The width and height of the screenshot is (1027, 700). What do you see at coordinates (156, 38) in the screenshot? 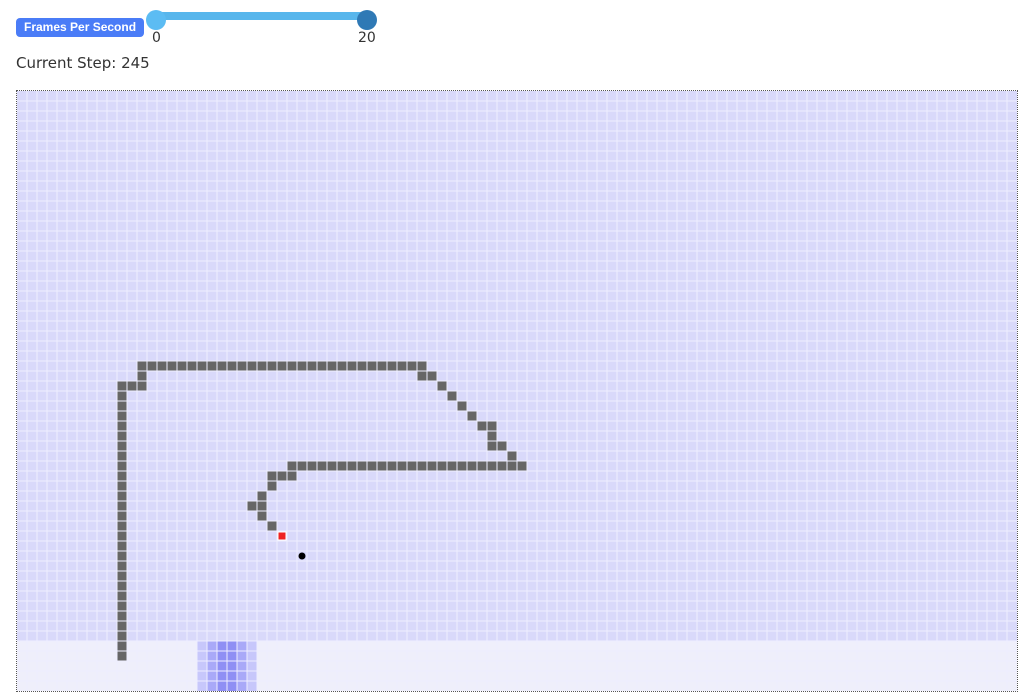
I see `slider-min-label: 0` at bounding box center [156, 38].